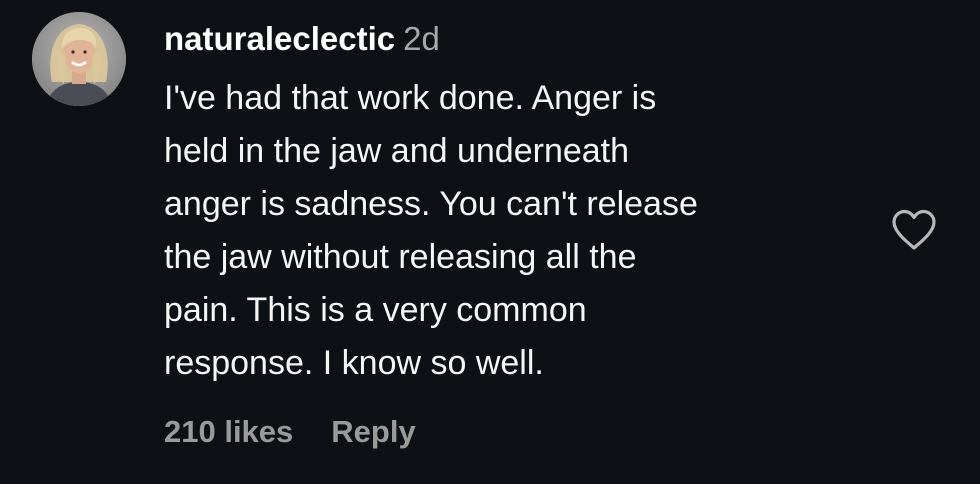 The width and height of the screenshot is (980, 484). Describe the element at coordinates (421, 38) in the screenshot. I see `timestamp: 2d` at that location.